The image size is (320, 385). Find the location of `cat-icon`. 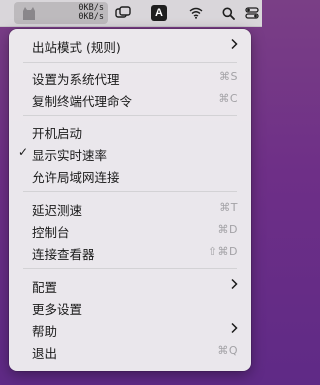

cat-icon is located at coordinates (29, 13).